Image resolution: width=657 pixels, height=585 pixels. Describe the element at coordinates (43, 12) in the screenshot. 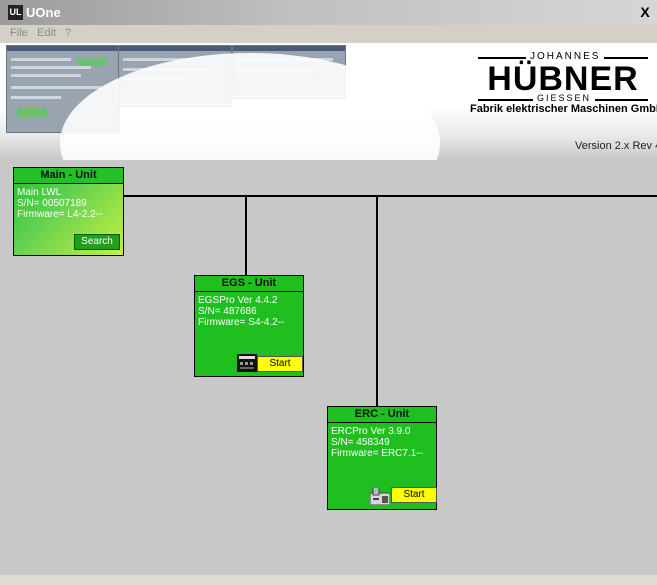

I see `window-title: UOne` at that location.